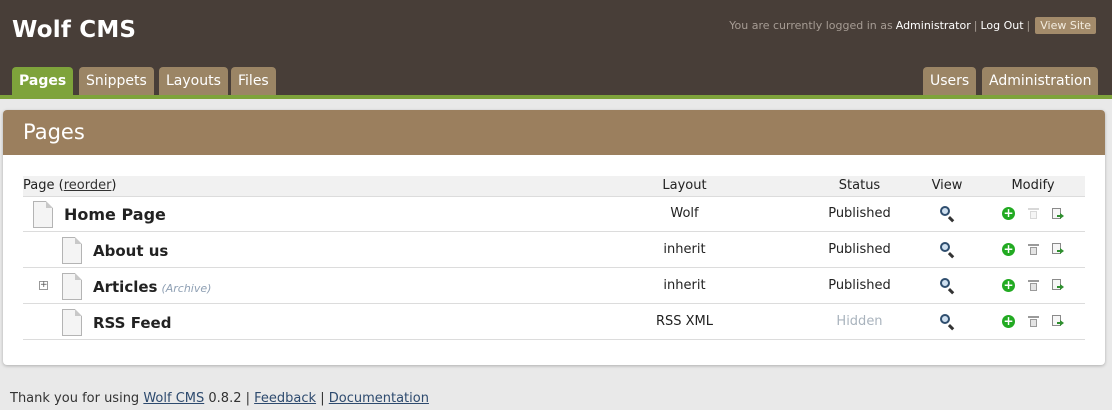  Describe the element at coordinates (253, 81) in the screenshot. I see `tab-files: Files` at that location.